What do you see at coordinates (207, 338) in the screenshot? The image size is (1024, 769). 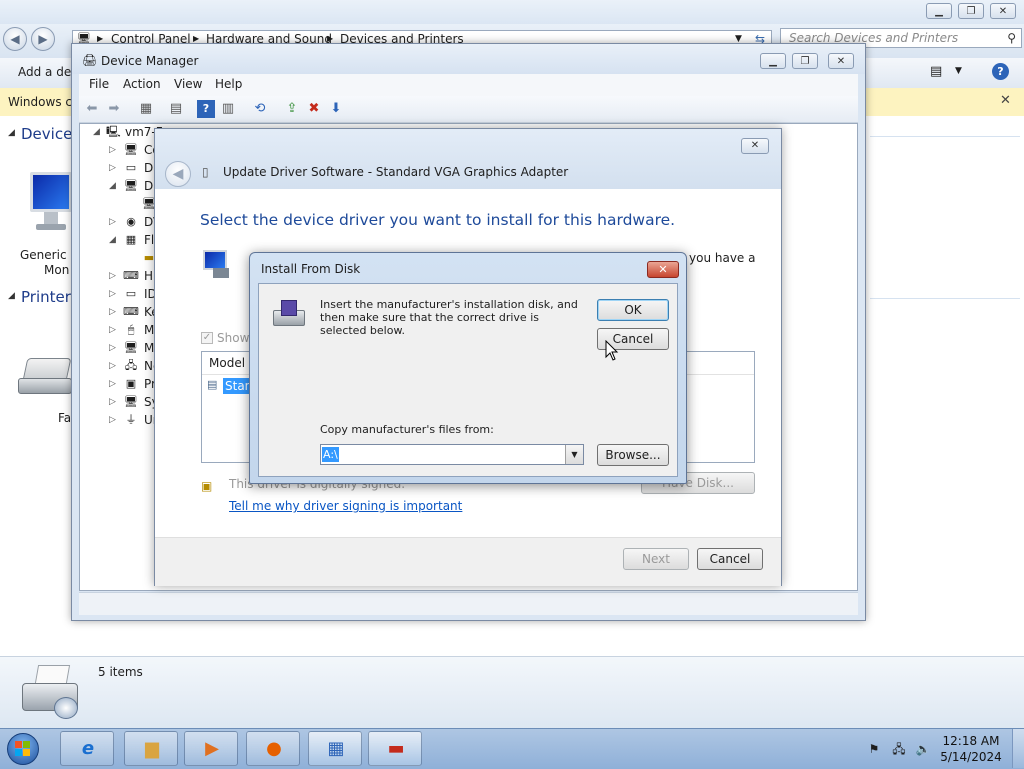 I see `show-compatible-checkbox: ✓` at bounding box center [207, 338].